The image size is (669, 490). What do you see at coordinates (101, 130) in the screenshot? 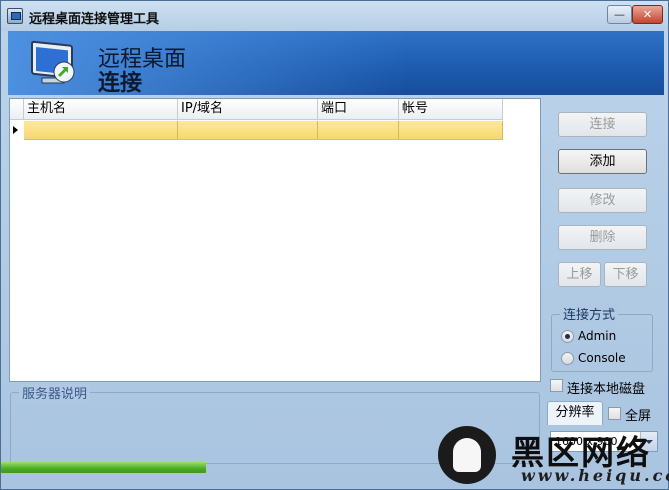
I see `table-cell-hostname` at bounding box center [101, 130].